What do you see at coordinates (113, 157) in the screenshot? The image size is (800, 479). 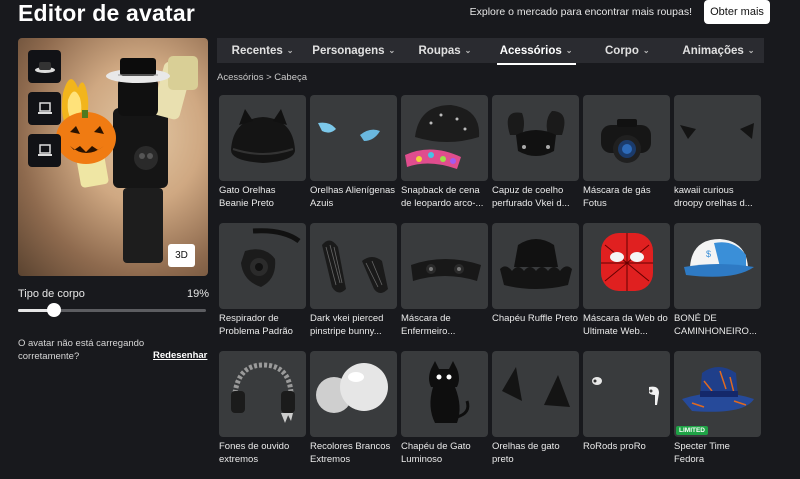 I see `avatar-preview` at bounding box center [113, 157].